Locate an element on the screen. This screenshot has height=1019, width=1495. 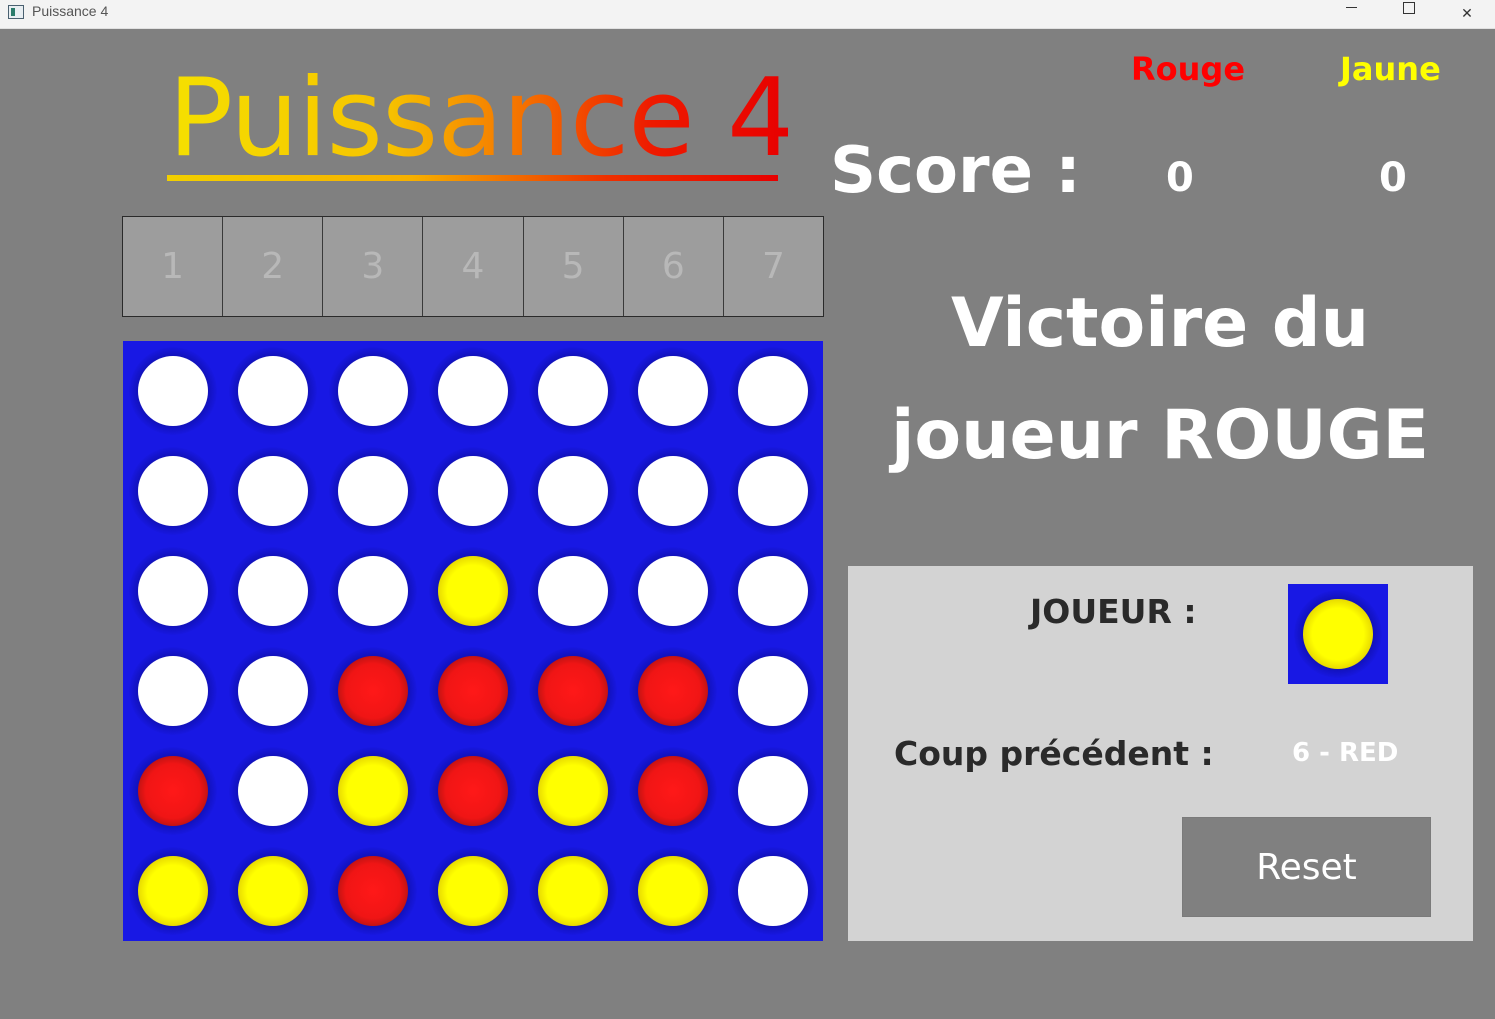
reset-button: Reset is located at coordinates (1306, 867).